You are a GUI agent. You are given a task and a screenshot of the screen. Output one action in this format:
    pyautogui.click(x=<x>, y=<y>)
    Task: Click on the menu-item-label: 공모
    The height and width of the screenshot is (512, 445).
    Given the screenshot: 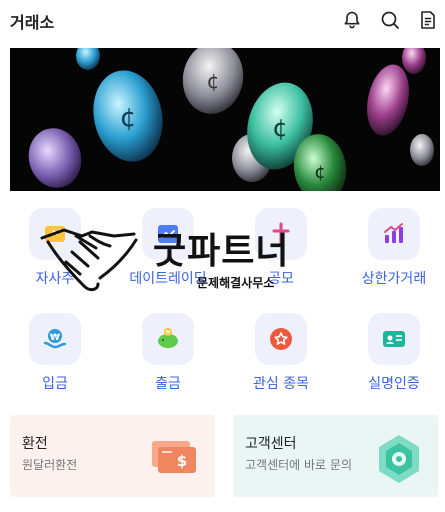 What is the action you would take?
    pyautogui.click(x=281, y=279)
    